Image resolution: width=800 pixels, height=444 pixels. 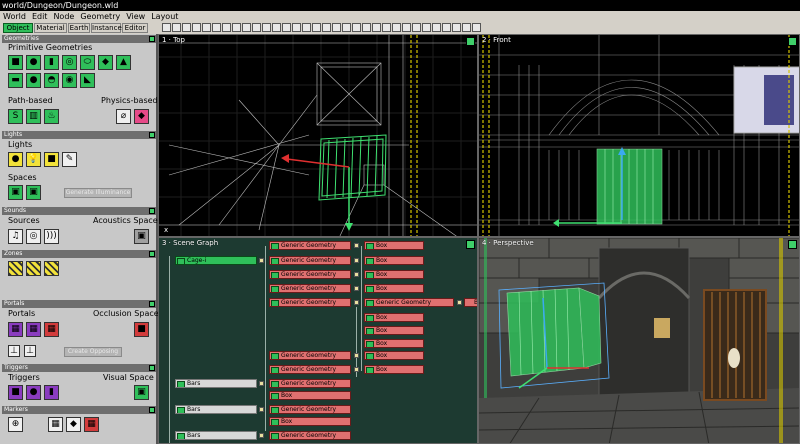 What do you see at coordinates (141, 236) in the screenshot?
I see `acoustics-space-icon: ▣` at bounding box center [141, 236].